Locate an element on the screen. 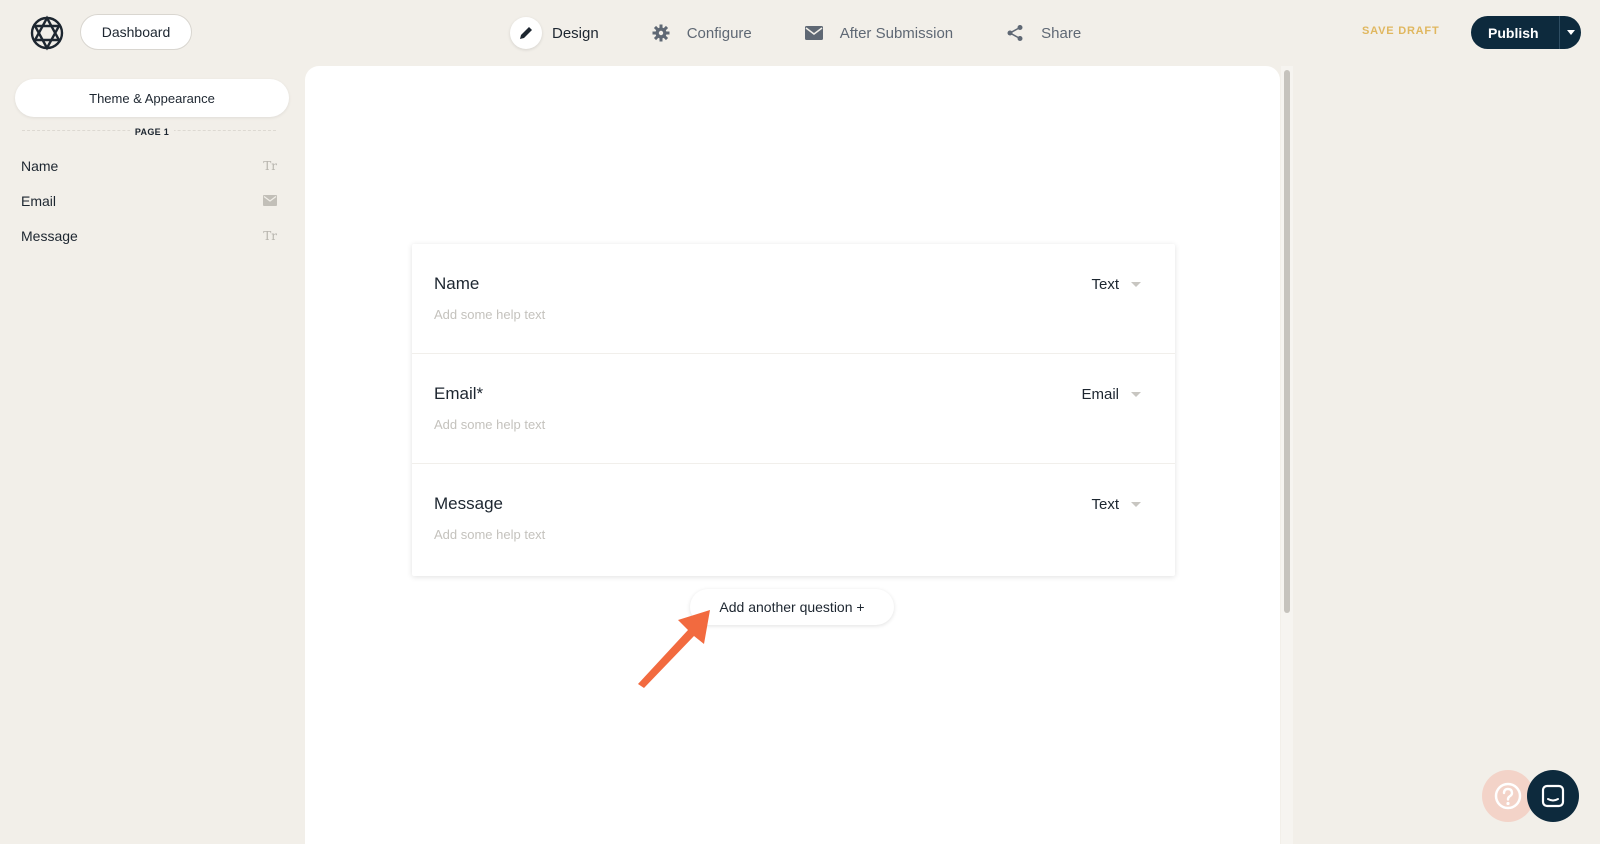 The width and height of the screenshot is (1600, 844). sidebar-item-email: Email is located at coordinates (149, 201).